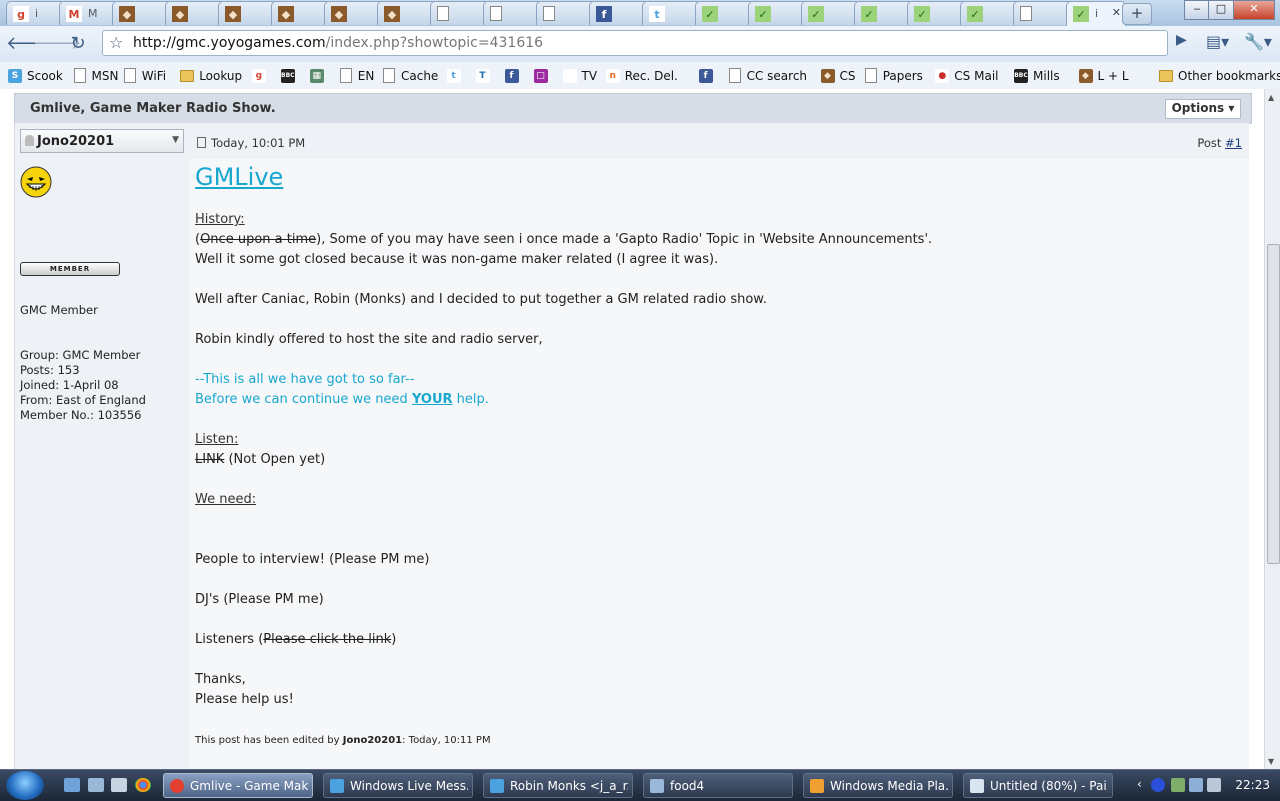  I want to click on maximize-button: □, so click(1221, 10).